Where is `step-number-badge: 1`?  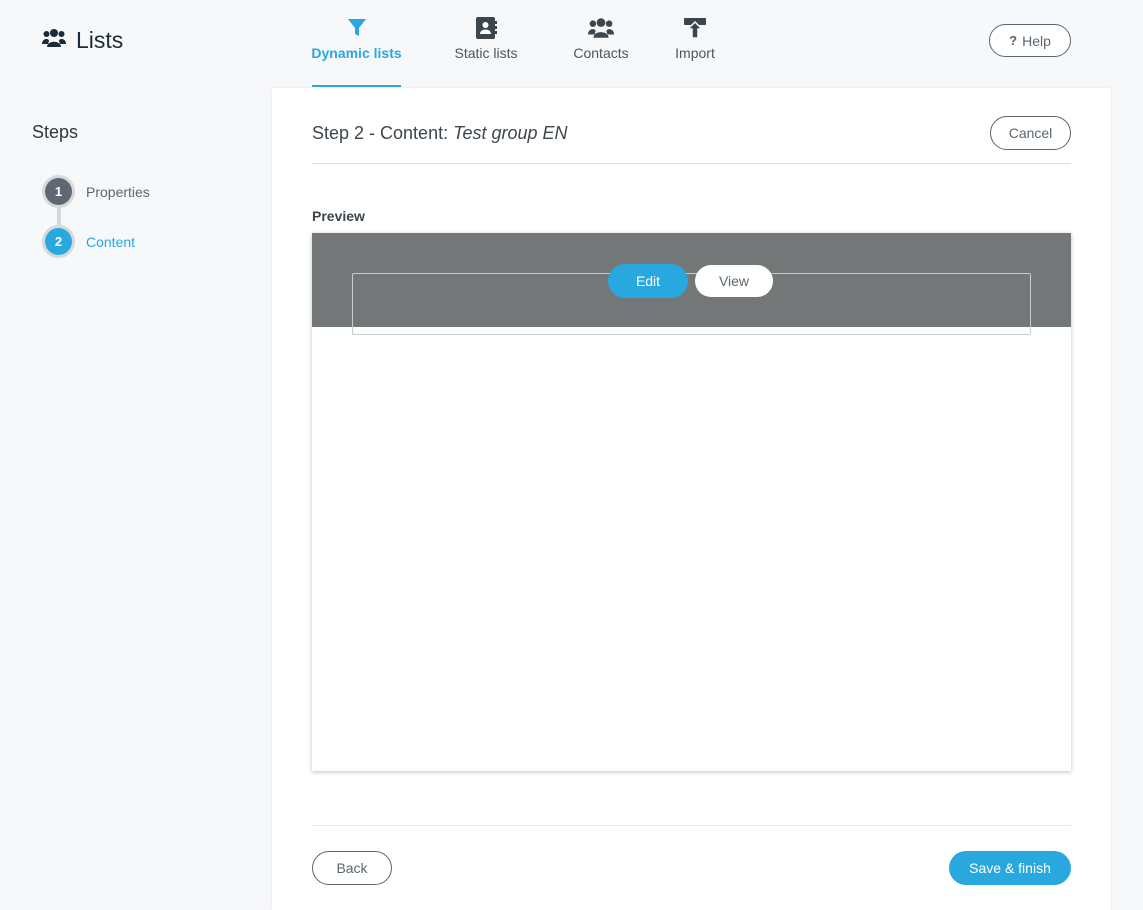
step-number-badge: 1 is located at coordinates (58, 191).